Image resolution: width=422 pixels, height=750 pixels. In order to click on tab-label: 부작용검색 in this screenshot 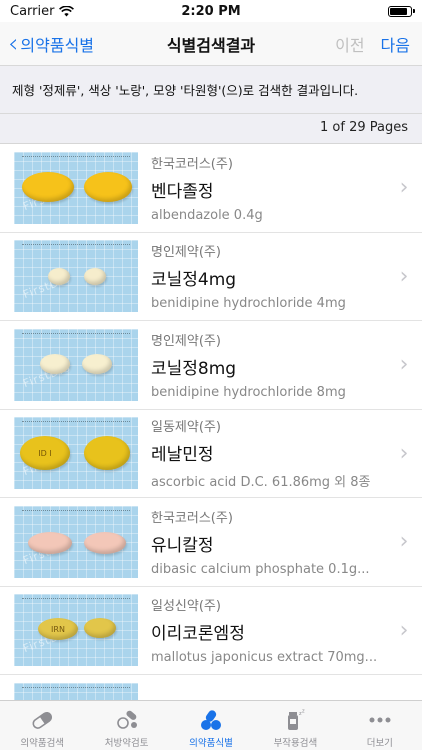, I will do `click(295, 743)`.